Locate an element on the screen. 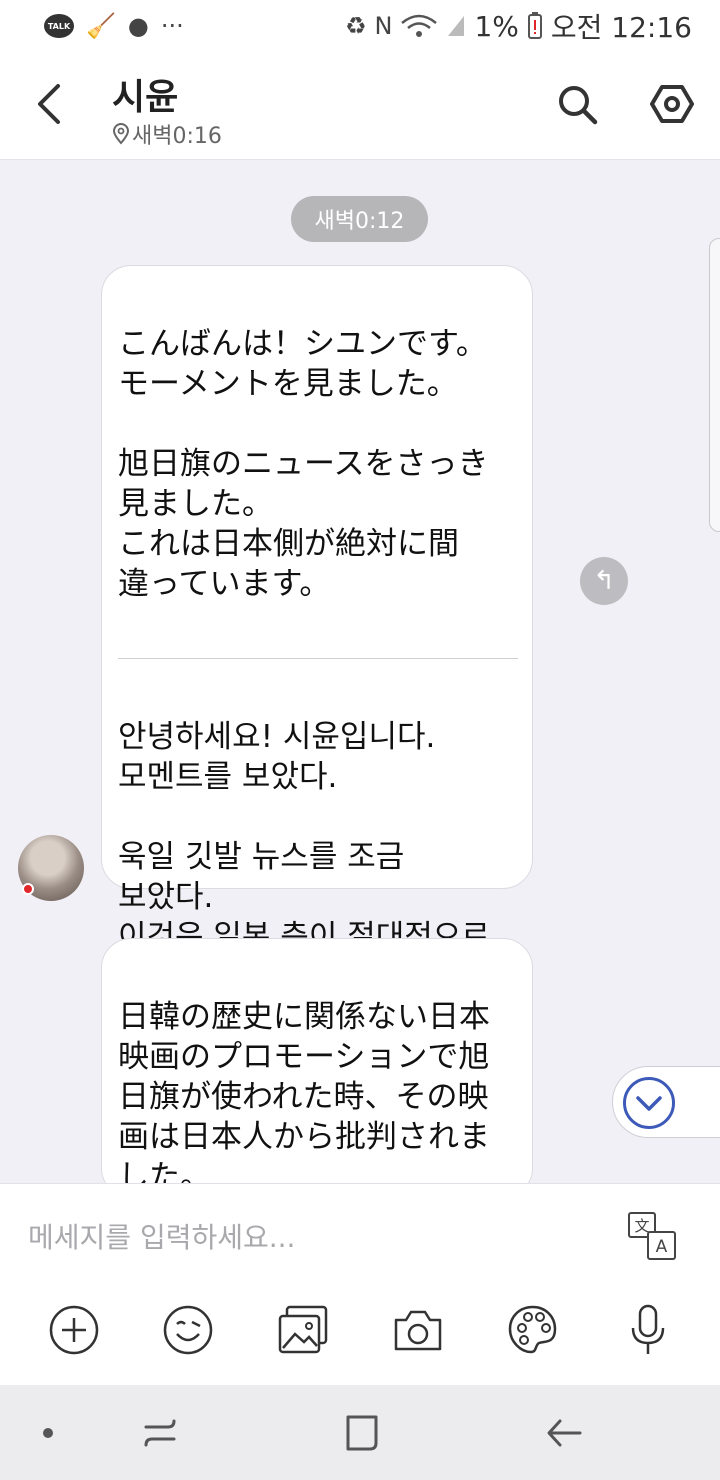 The width and height of the screenshot is (720, 1480). battery-icon is located at coordinates (534, 25).